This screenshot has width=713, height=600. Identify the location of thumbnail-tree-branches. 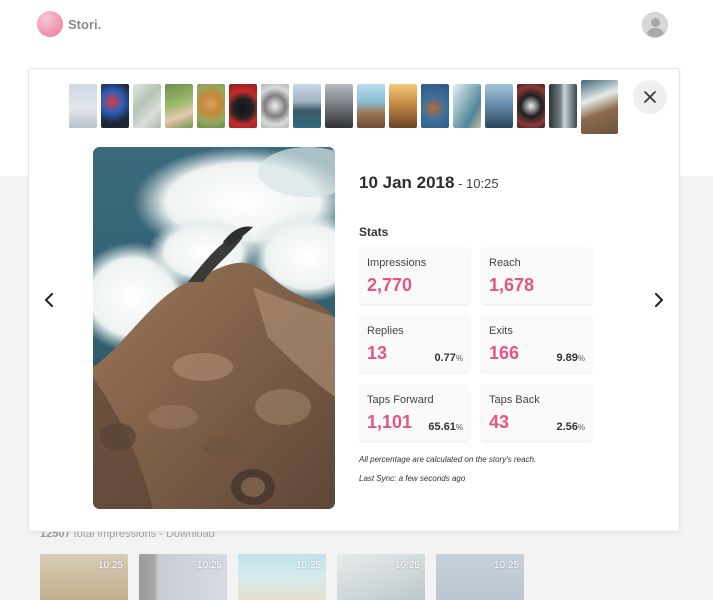
(147, 106).